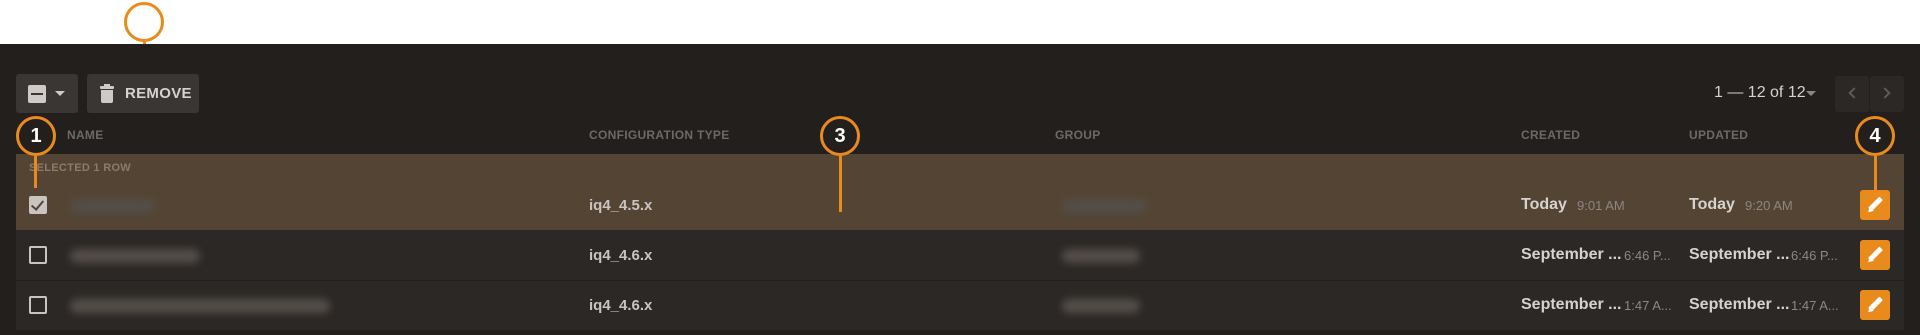 The height and width of the screenshot is (335, 1920). I want to click on callout-1: 1, so click(36, 136).